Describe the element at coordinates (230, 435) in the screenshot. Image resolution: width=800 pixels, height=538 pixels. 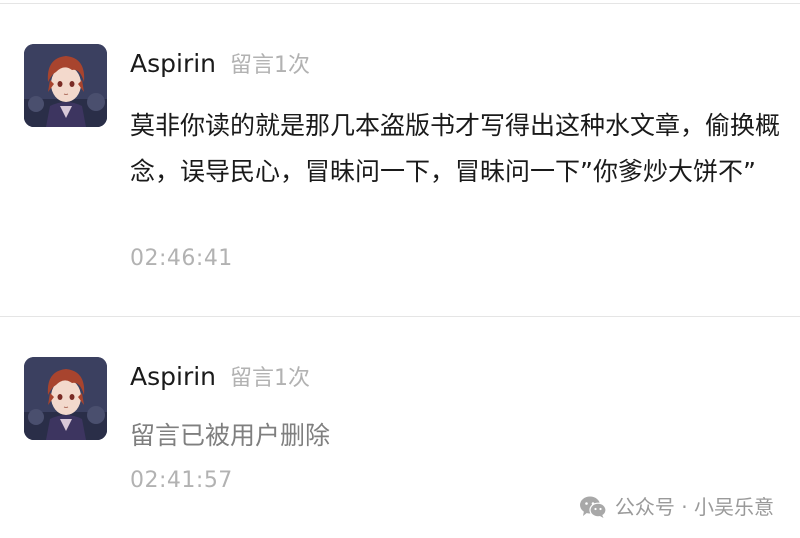
I see `deleted-comment-text: 留言已被用户删除` at that location.